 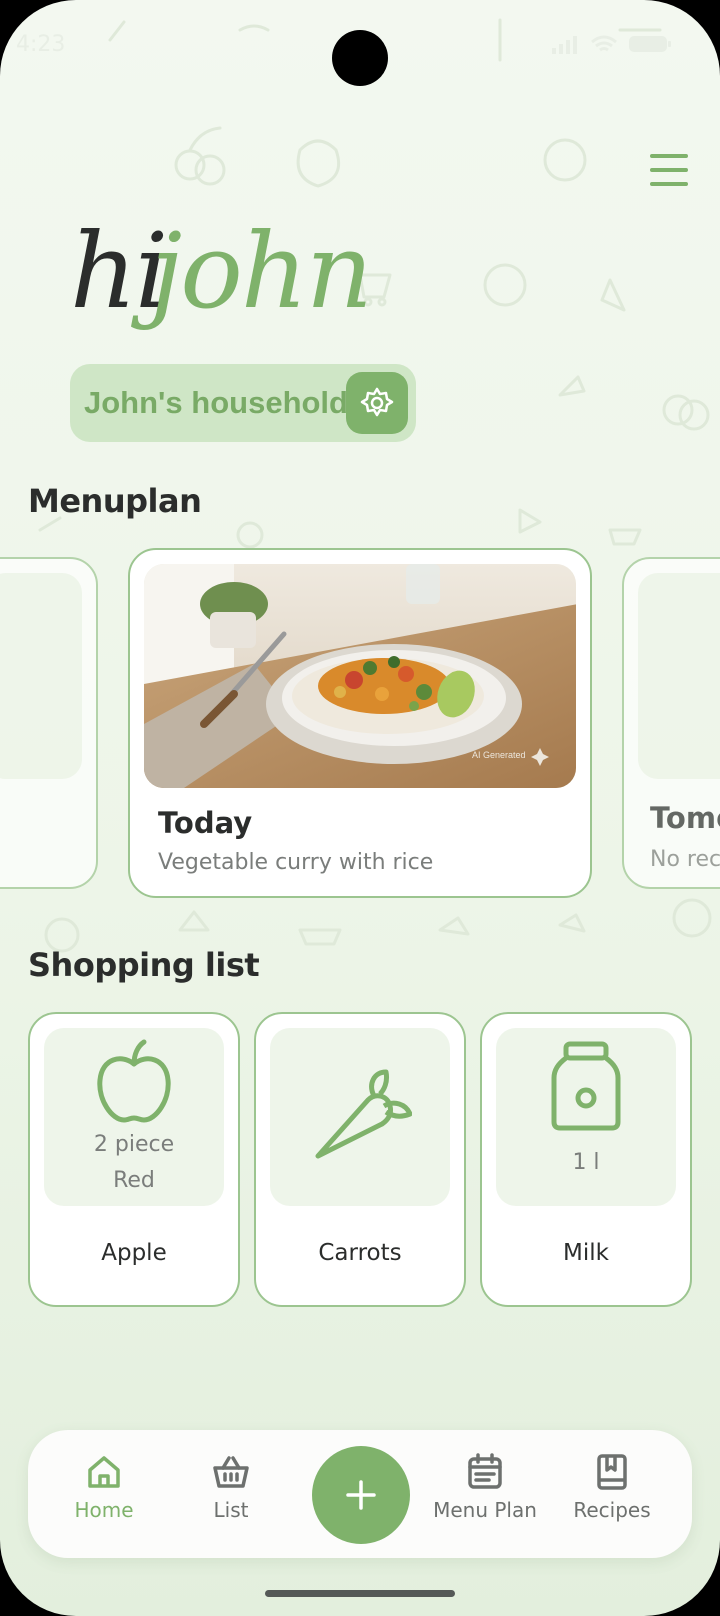 What do you see at coordinates (363, 1114) in the screenshot?
I see `carrot-icon` at bounding box center [363, 1114].